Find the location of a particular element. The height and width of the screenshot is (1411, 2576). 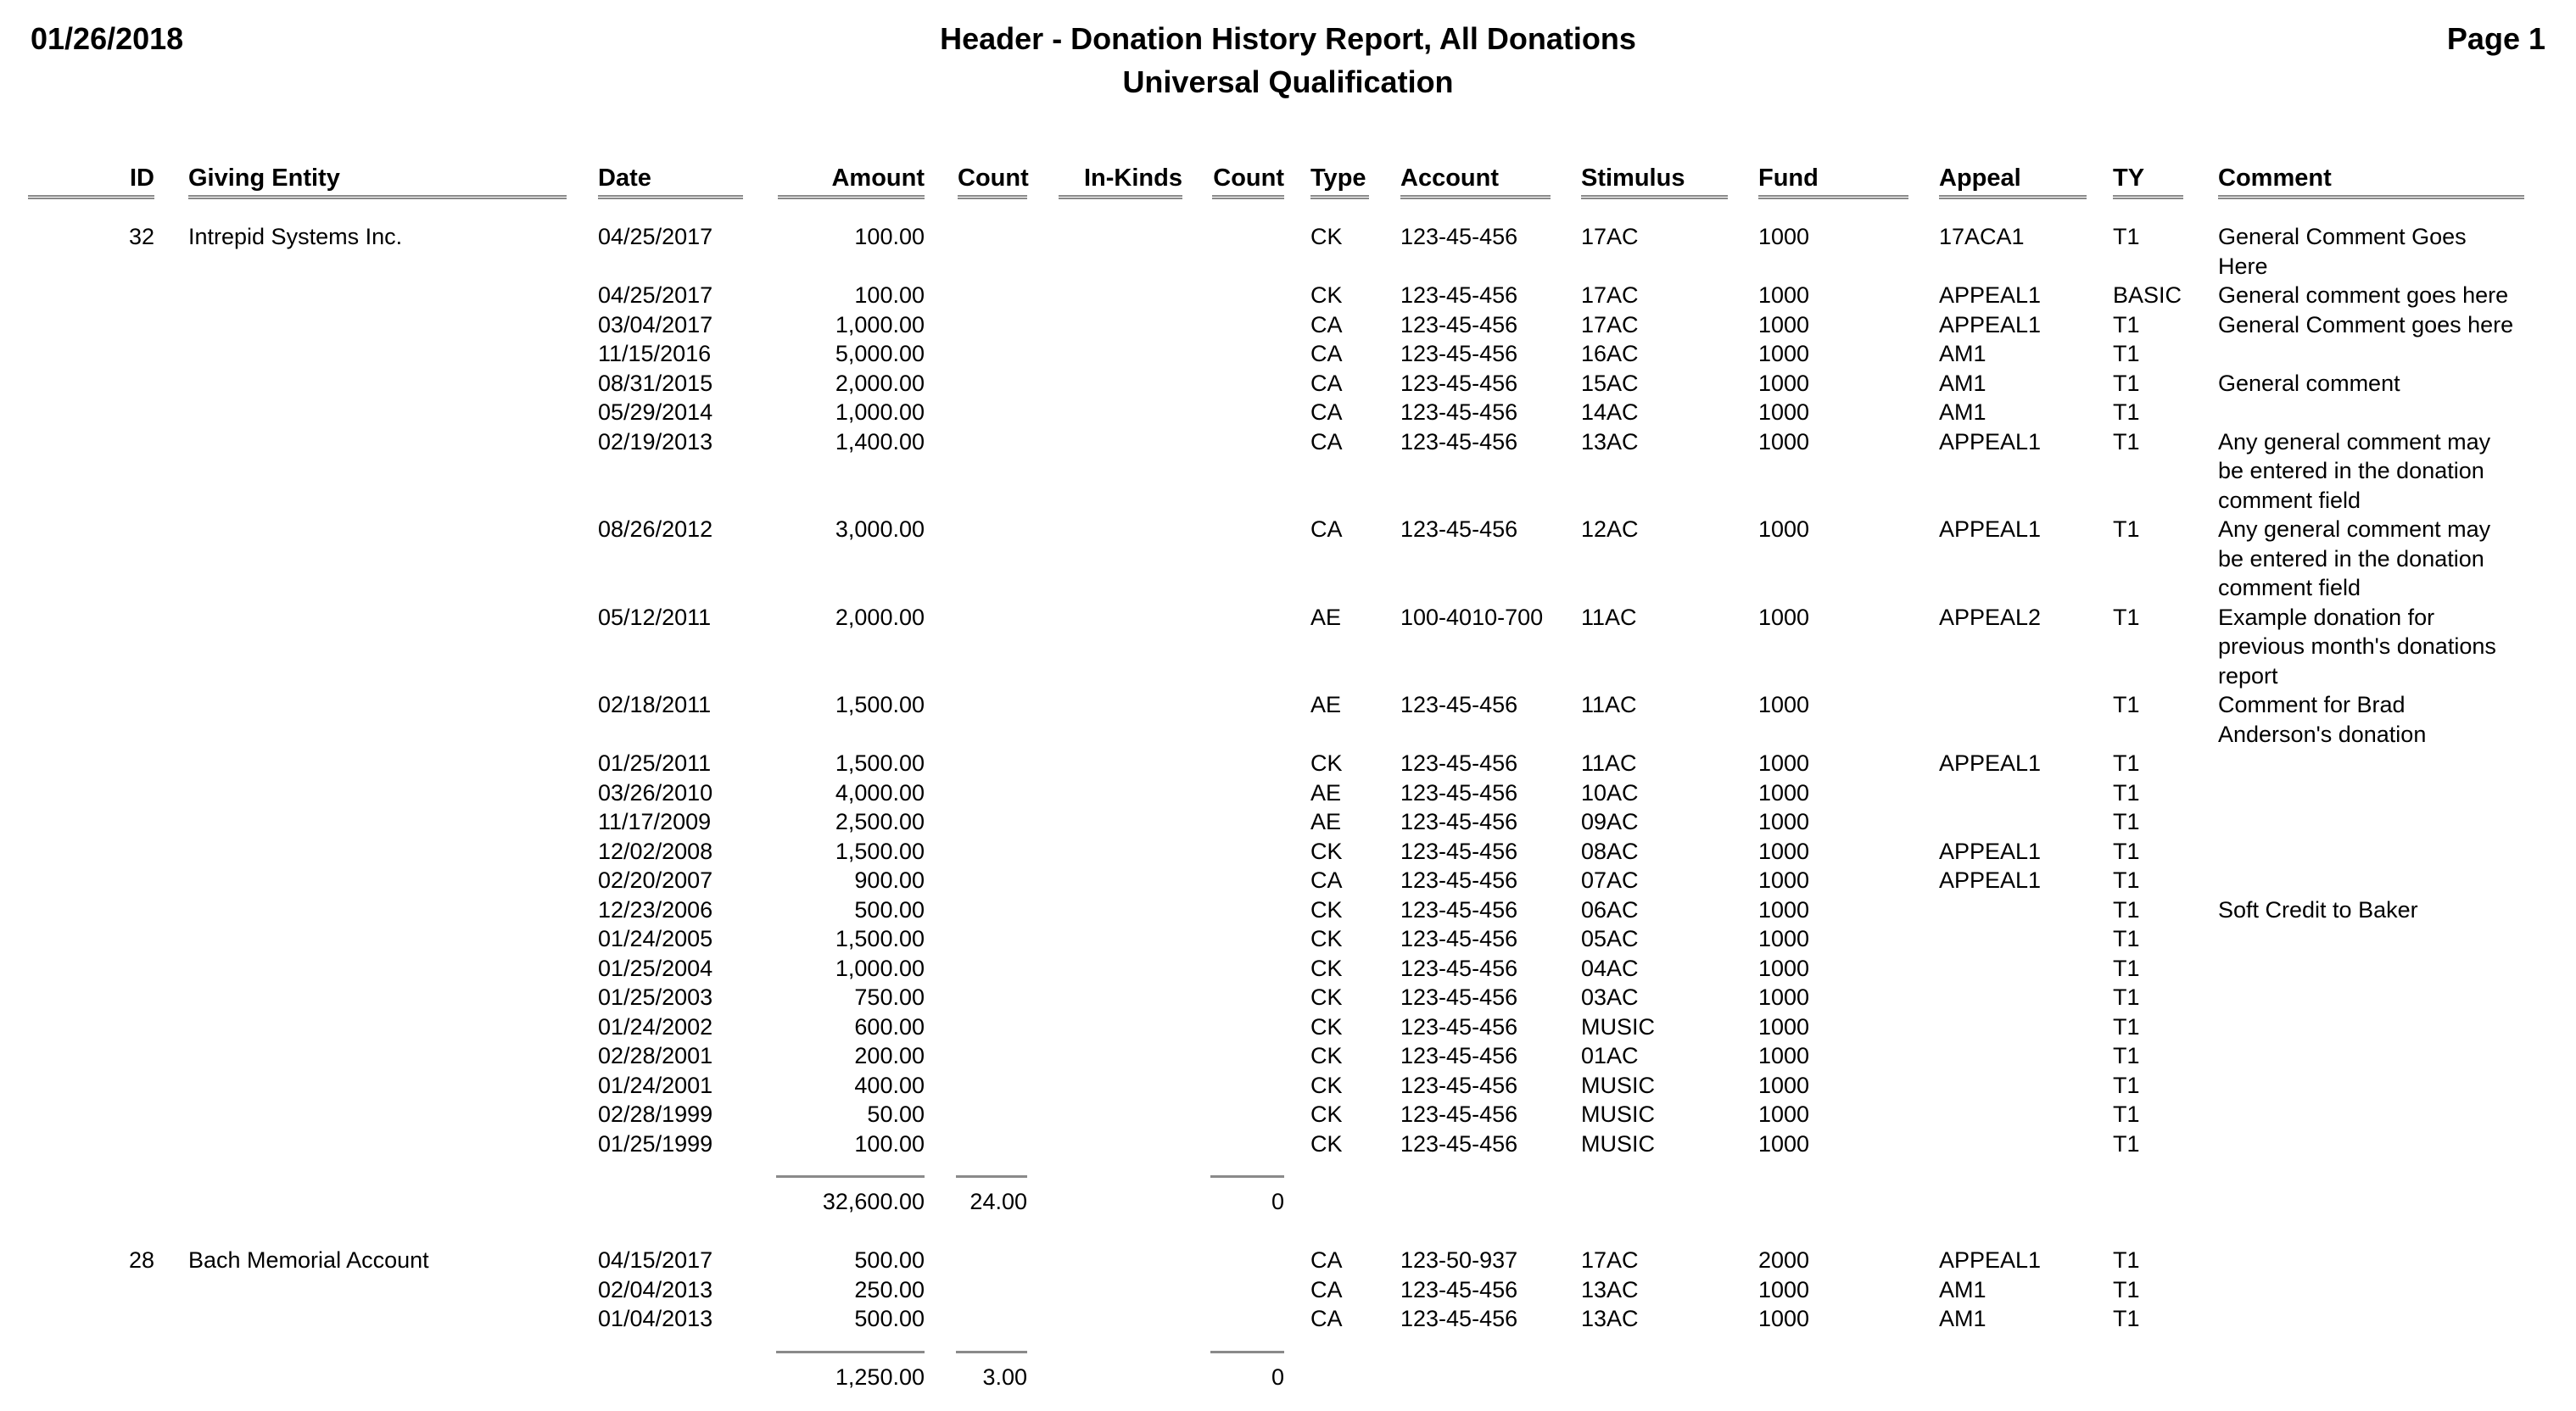

subtotal-count: 24.00 is located at coordinates (998, 1201).